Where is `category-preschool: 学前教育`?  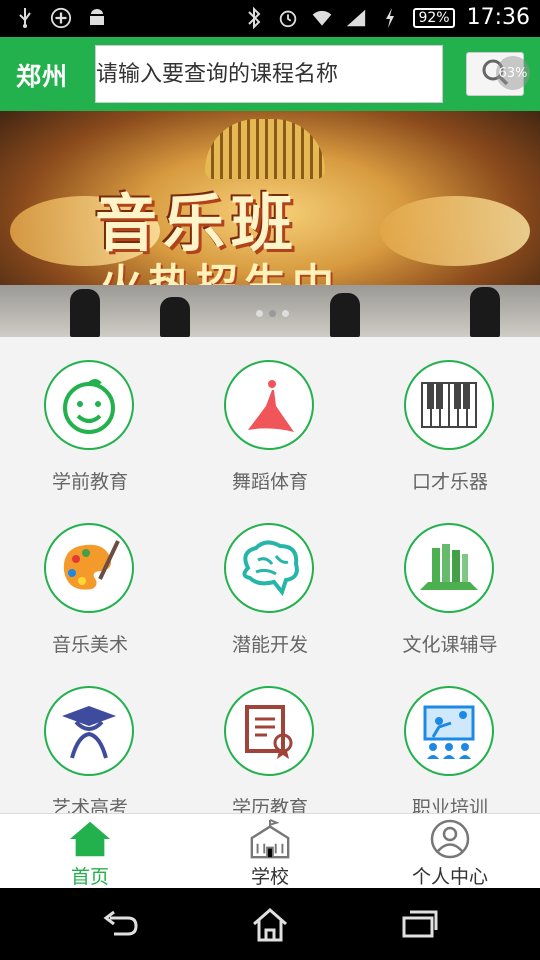 category-preschool: 学前教育 is located at coordinates (90, 418).